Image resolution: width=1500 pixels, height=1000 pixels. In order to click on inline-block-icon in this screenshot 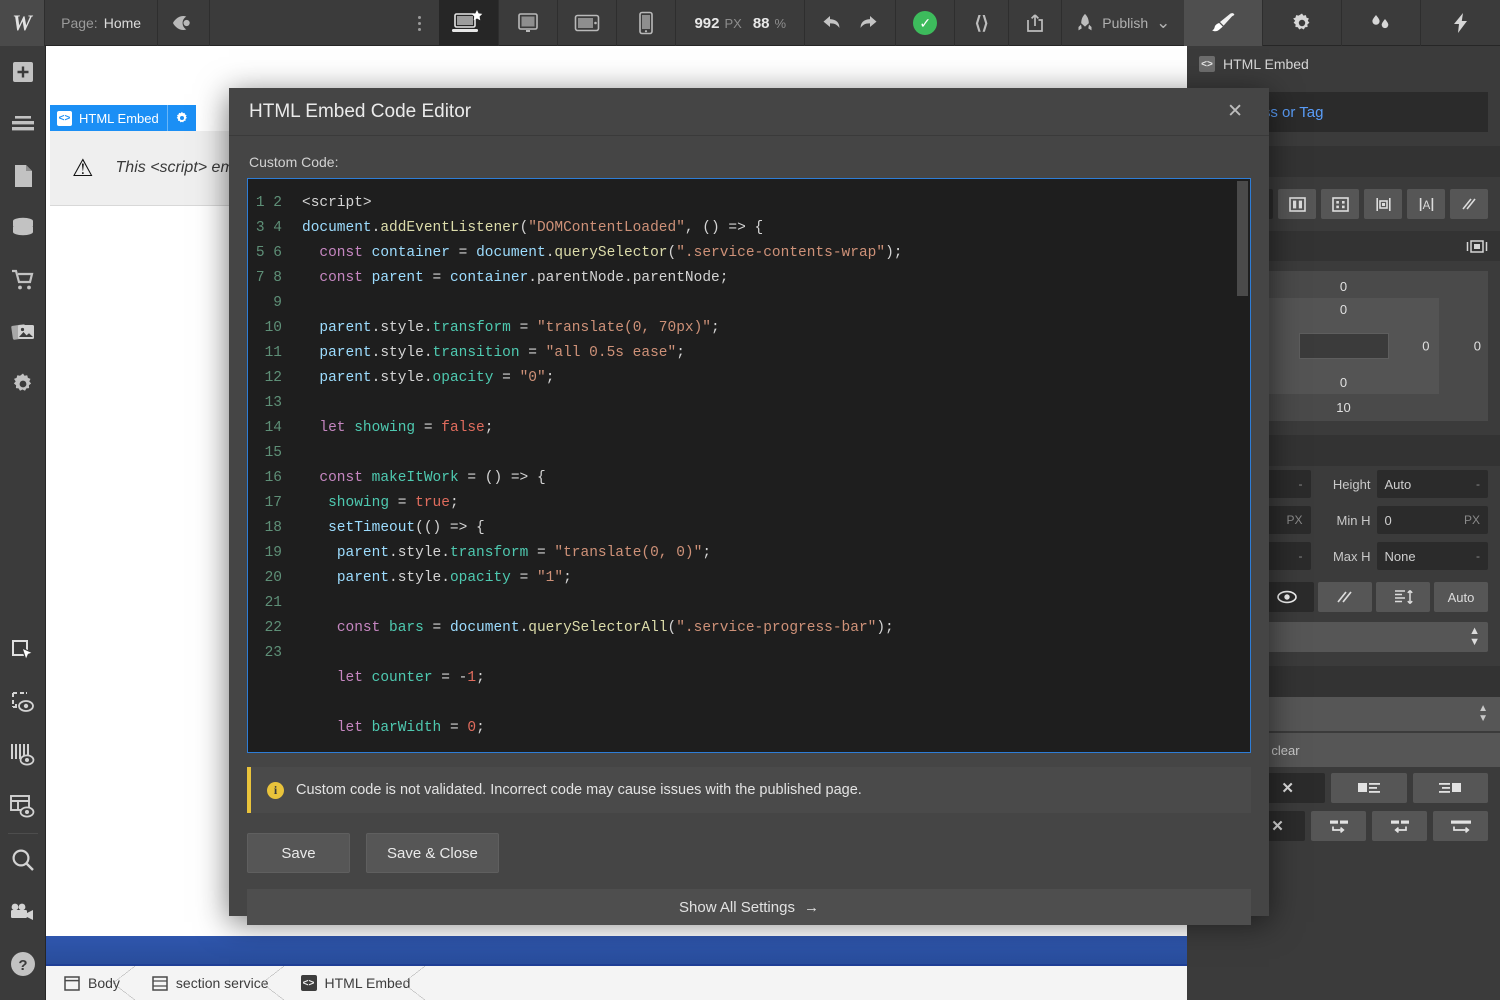, I will do `click(1383, 204)`.